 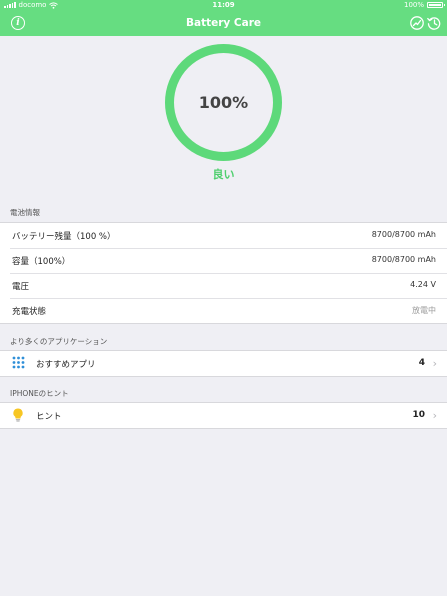 What do you see at coordinates (49, 417) in the screenshot?
I see `row-label: ヒント` at bounding box center [49, 417].